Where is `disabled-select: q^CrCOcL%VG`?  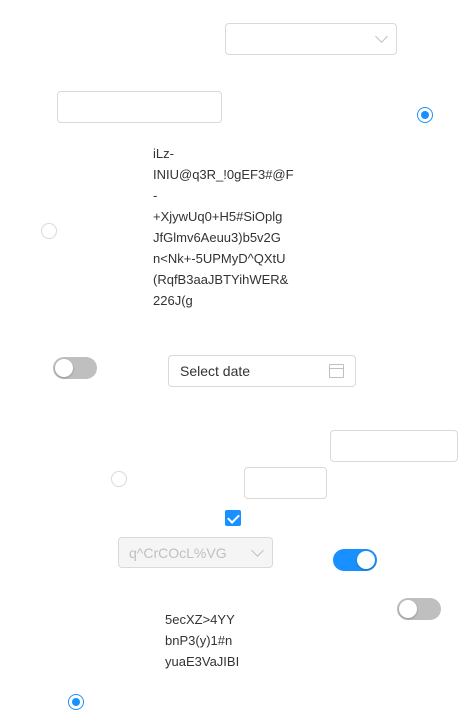 disabled-select: q^CrCOcL%VG is located at coordinates (195, 552).